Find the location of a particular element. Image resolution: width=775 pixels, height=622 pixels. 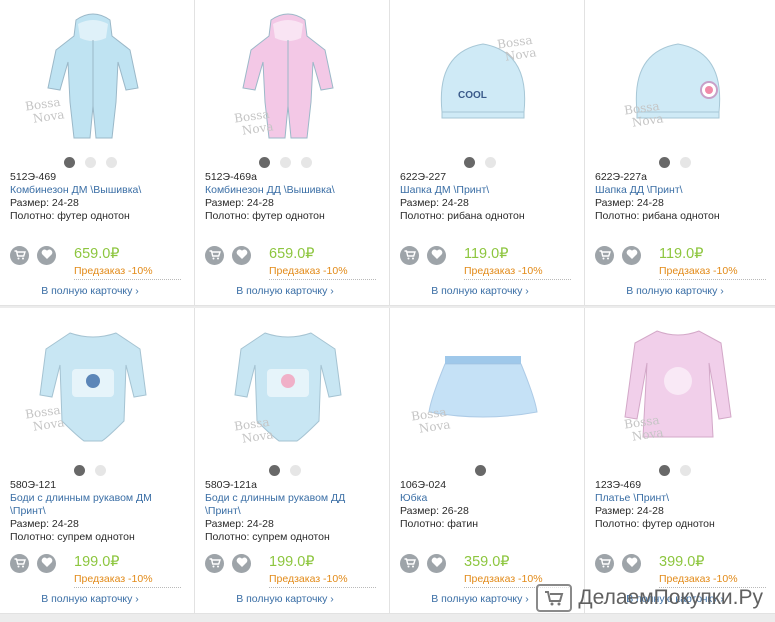

site-watermark: ДелаемПокупки.Ру is located at coordinates (649, 598).